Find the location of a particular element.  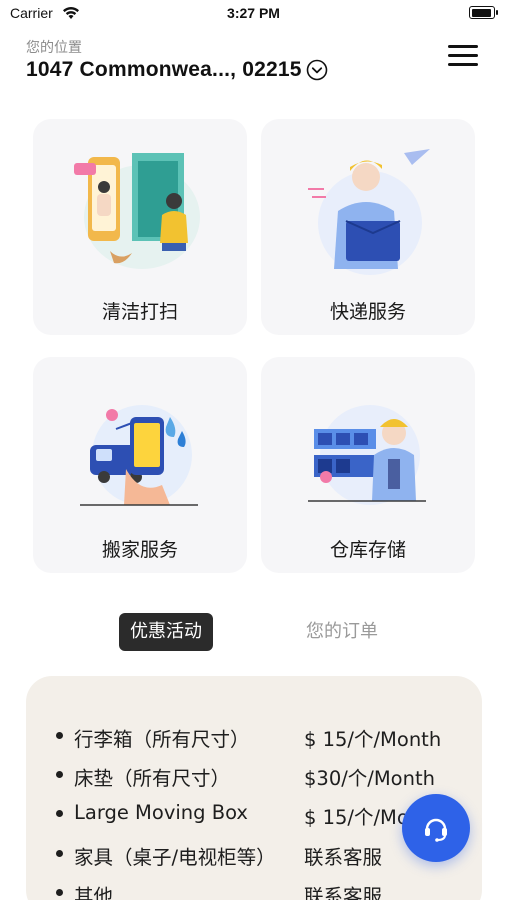

status-bar: Carrier 3:27 PM is located at coordinates (253, 15).